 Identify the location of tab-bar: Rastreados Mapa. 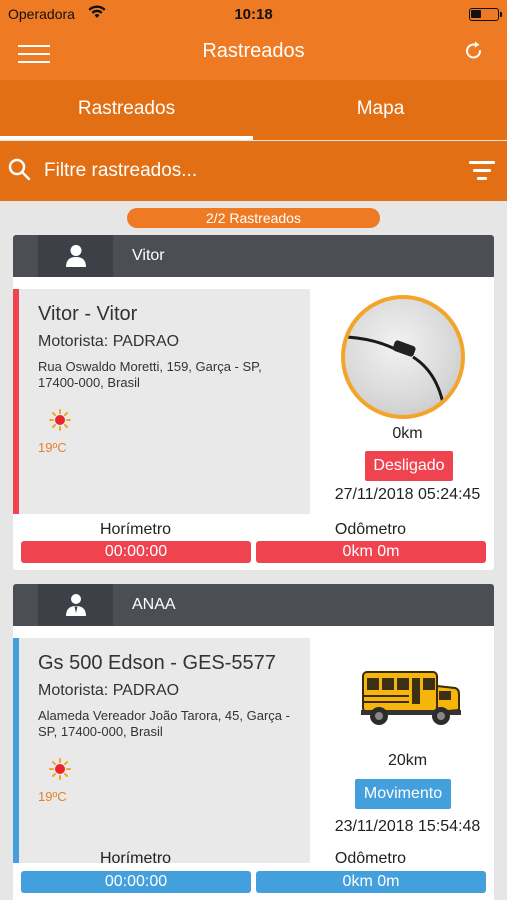
(253, 110).